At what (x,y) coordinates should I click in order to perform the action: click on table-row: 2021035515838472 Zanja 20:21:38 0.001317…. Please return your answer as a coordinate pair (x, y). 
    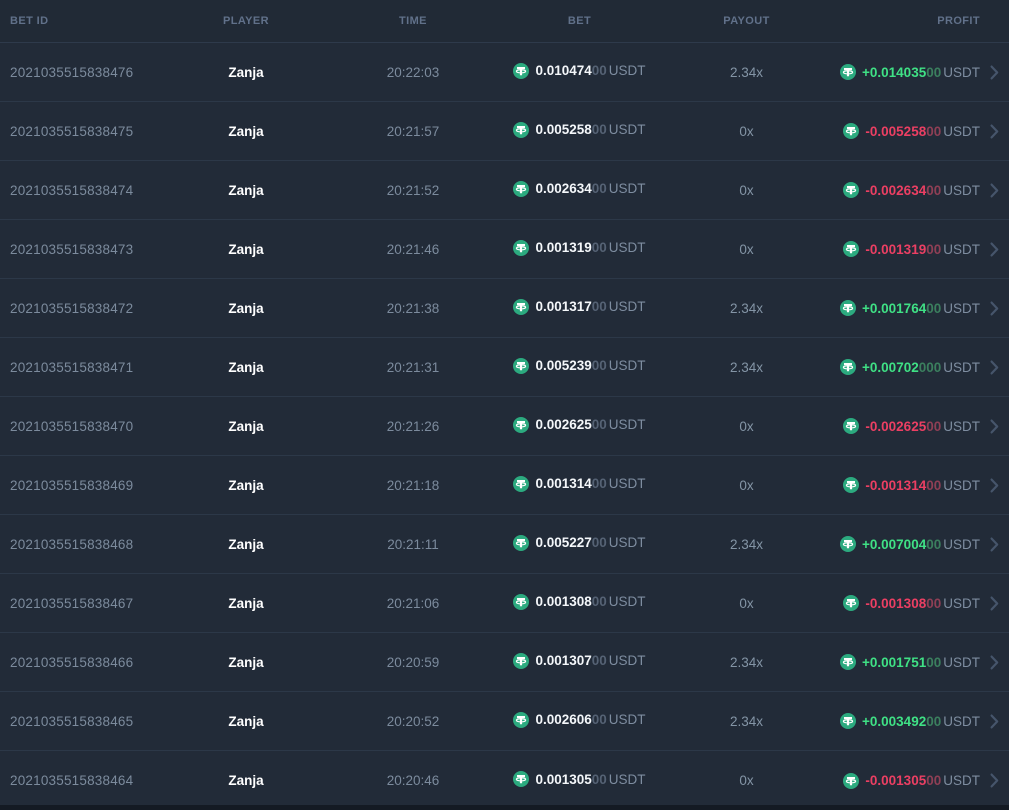
    Looking at the image, I should click on (504, 308).